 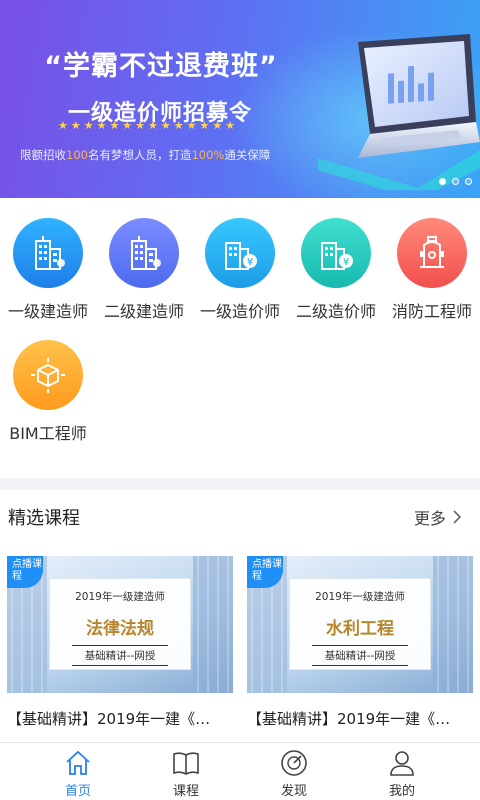 I want to click on category-label: 消防工程师, so click(x=431, y=311).